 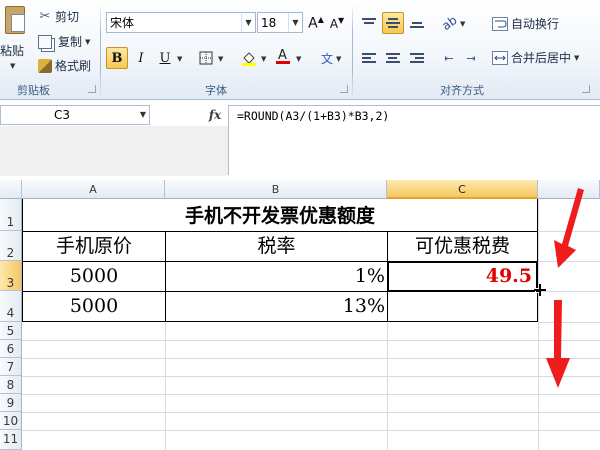 What do you see at coordinates (344, 89) in the screenshot?
I see `font-launcher-icon` at bounding box center [344, 89].